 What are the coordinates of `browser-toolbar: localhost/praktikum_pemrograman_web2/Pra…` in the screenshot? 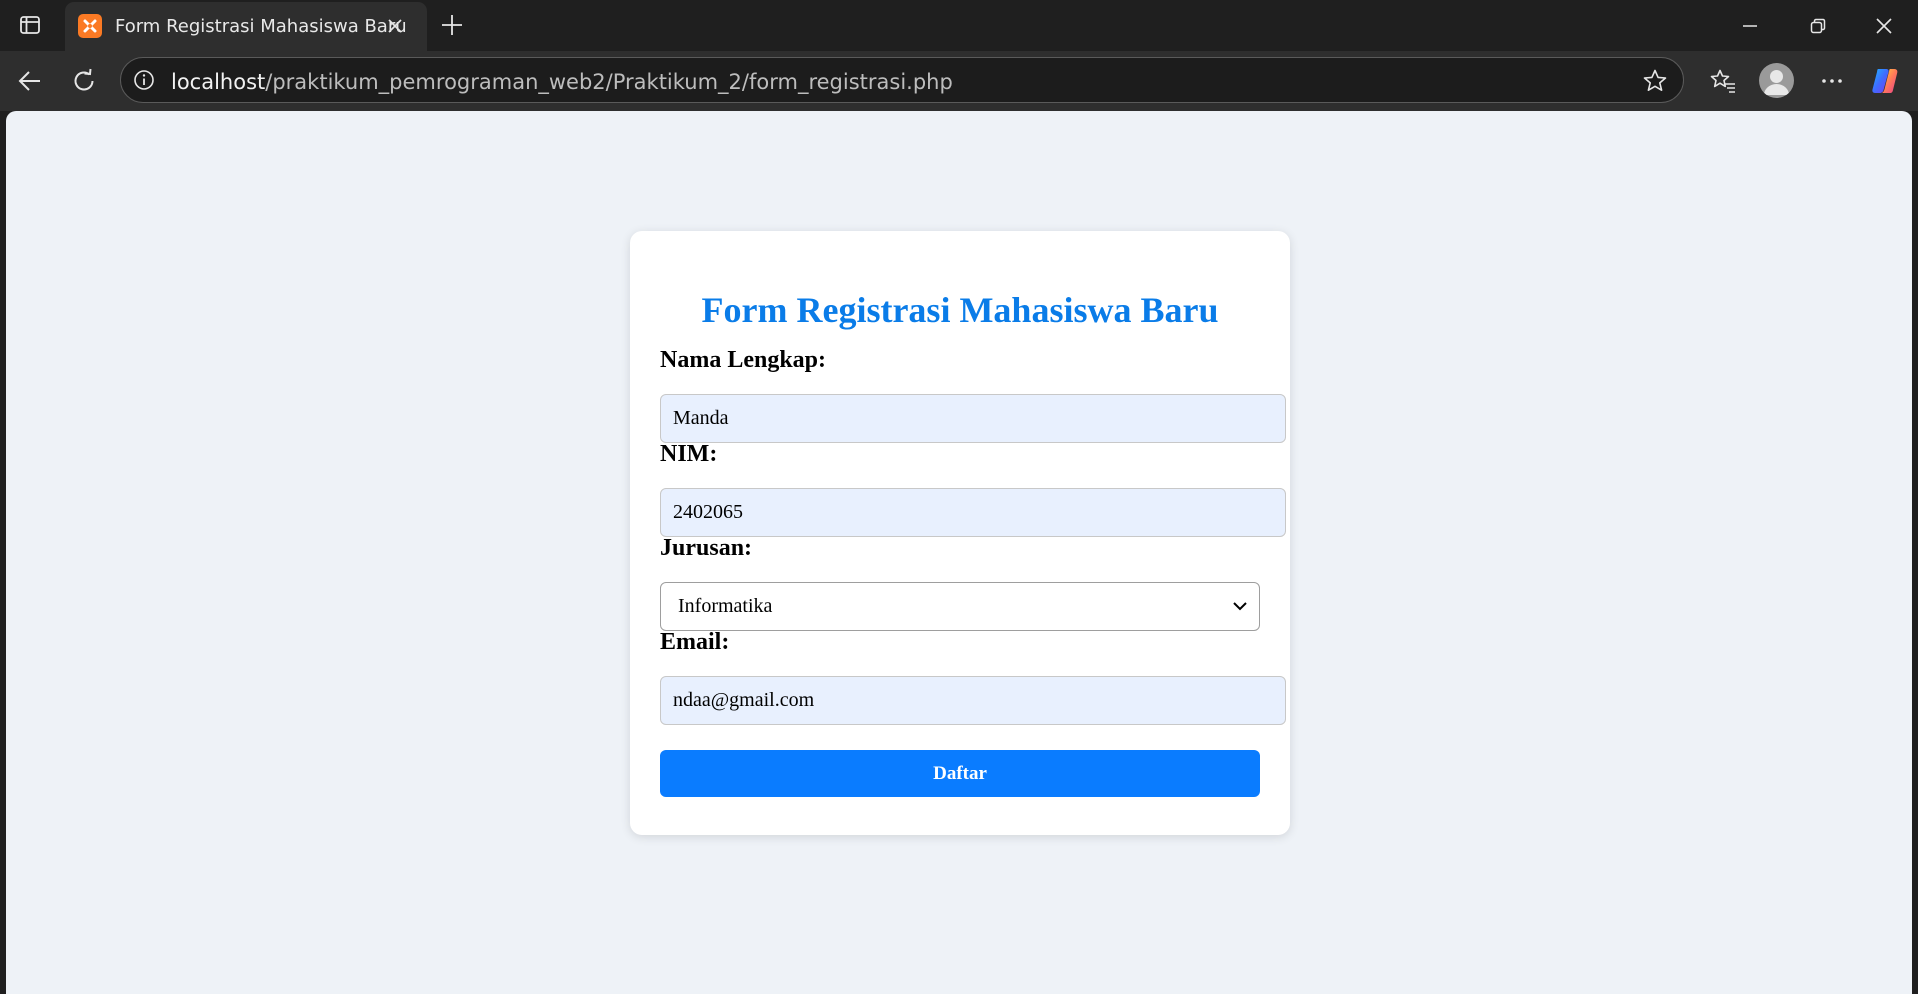 It's located at (959, 81).